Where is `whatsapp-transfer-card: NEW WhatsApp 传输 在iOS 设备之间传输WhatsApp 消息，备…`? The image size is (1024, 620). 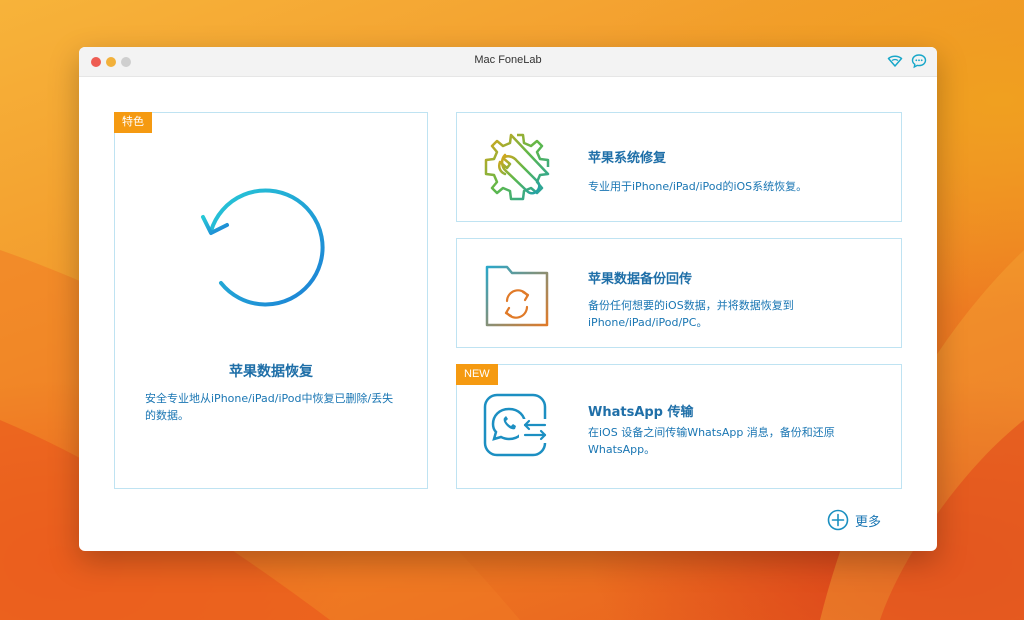 whatsapp-transfer-card: NEW WhatsApp 传输 在iOS 设备之间传输WhatsApp 消息，备… is located at coordinates (679, 426).